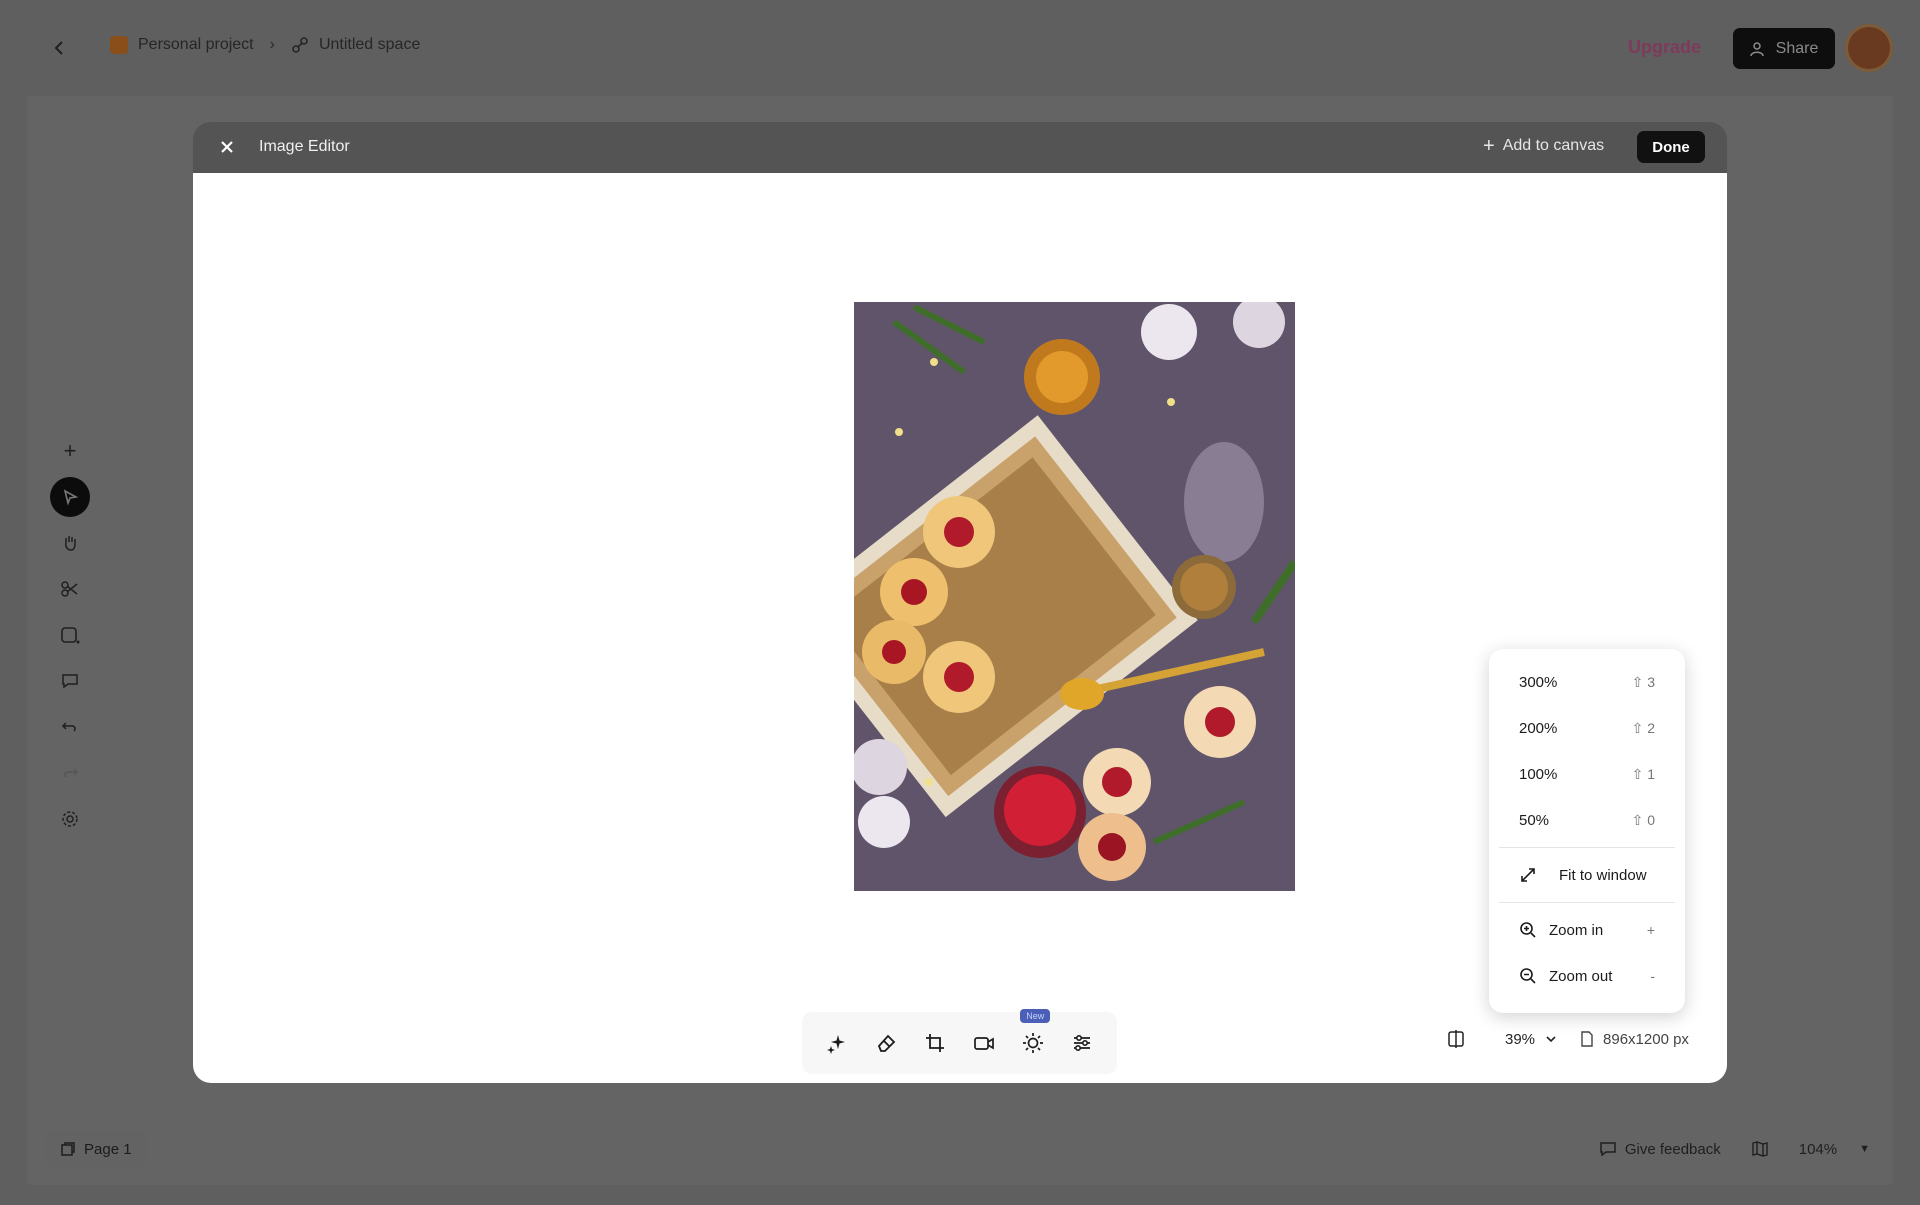 The width and height of the screenshot is (1920, 1205). I want to click on editor-header: Image Editor + Add to canvas Done, so click(960, 147).